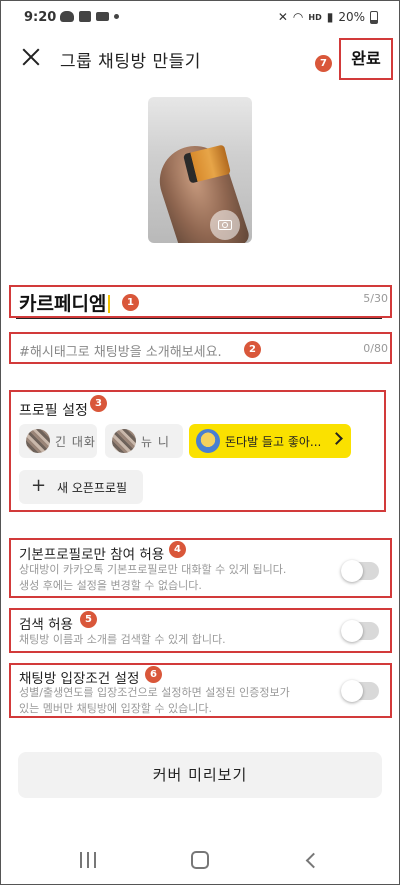  Describe the element at coordinates (116, 16) in the screenshot. I see `more-notifications-dot-icon` at that location.